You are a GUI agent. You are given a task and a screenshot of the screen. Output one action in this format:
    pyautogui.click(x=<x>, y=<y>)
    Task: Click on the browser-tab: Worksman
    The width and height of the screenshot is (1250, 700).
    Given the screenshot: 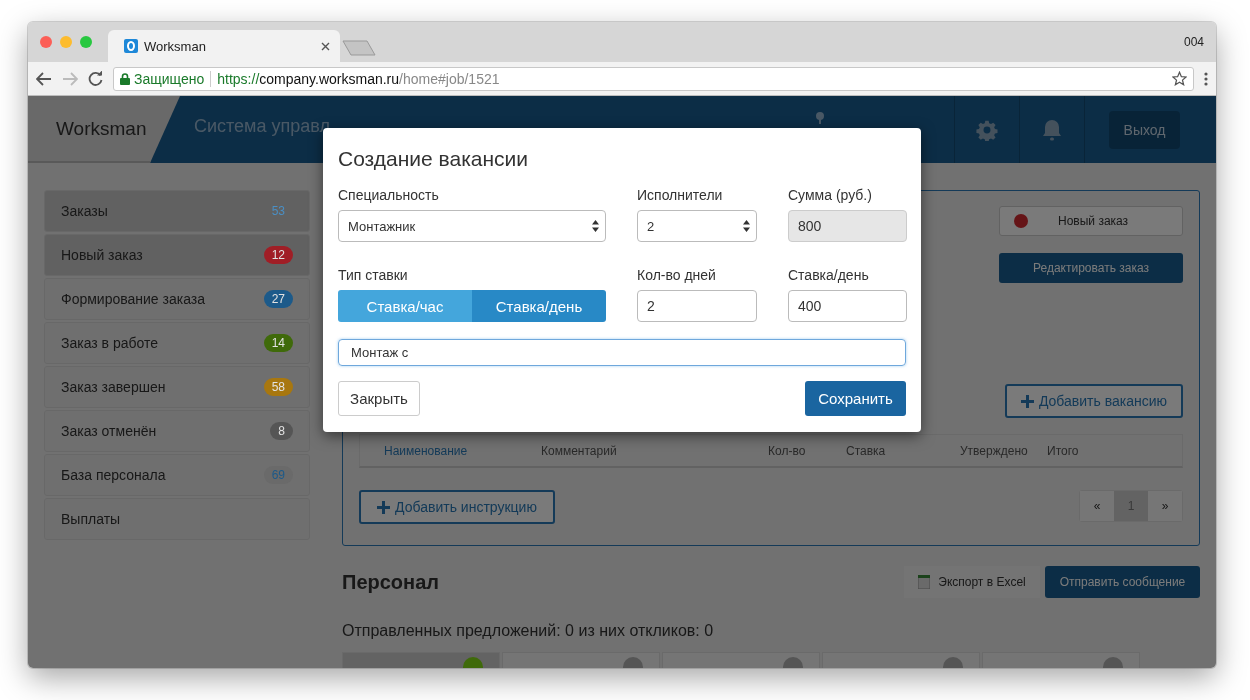 What is the action you would take?
    pyautogui.click(x=224, y=46)
    